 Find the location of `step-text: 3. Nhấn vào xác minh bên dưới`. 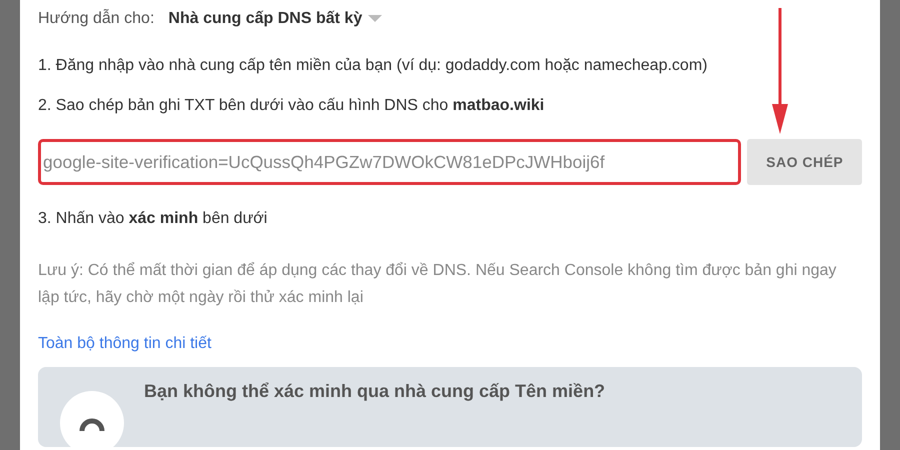

step-text: 3. Nhấn vào xác minh bên dưới is located at coordinates (153, 219).